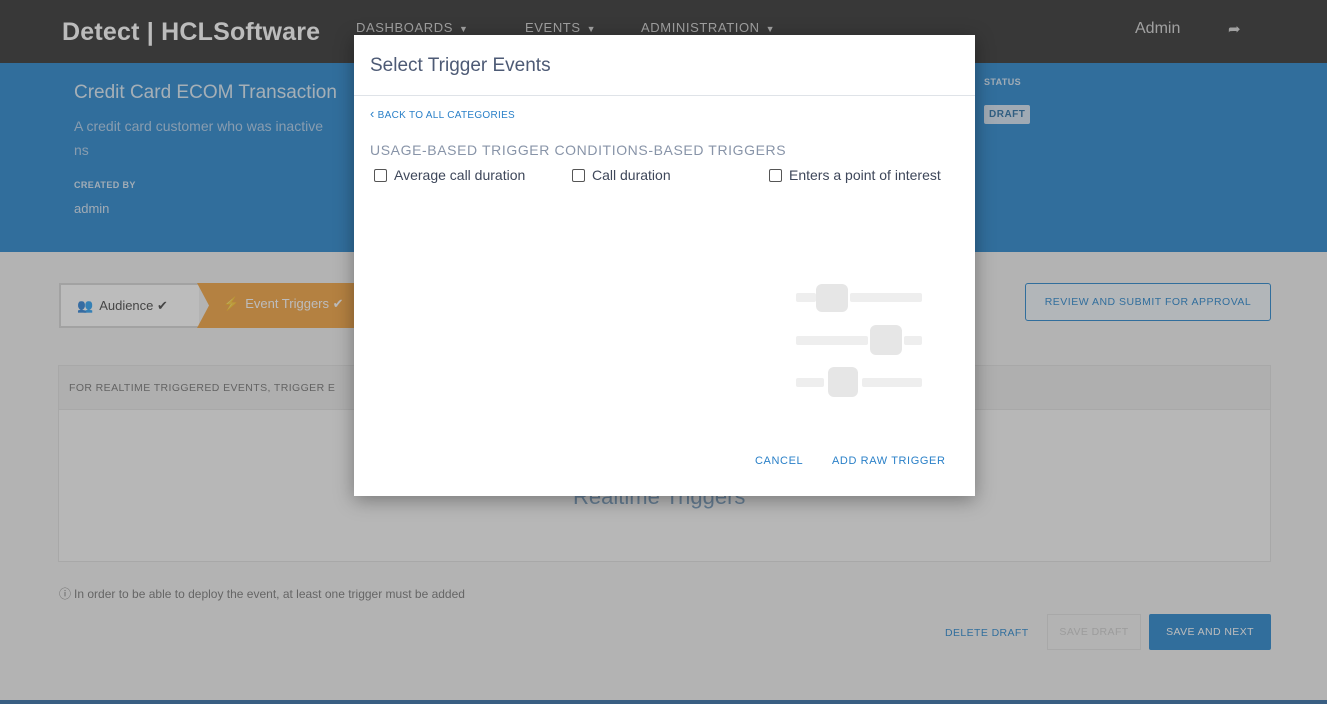 The image size is (1327, 704). I want to click on cancel-button: CANCEL, so click(779, 461).